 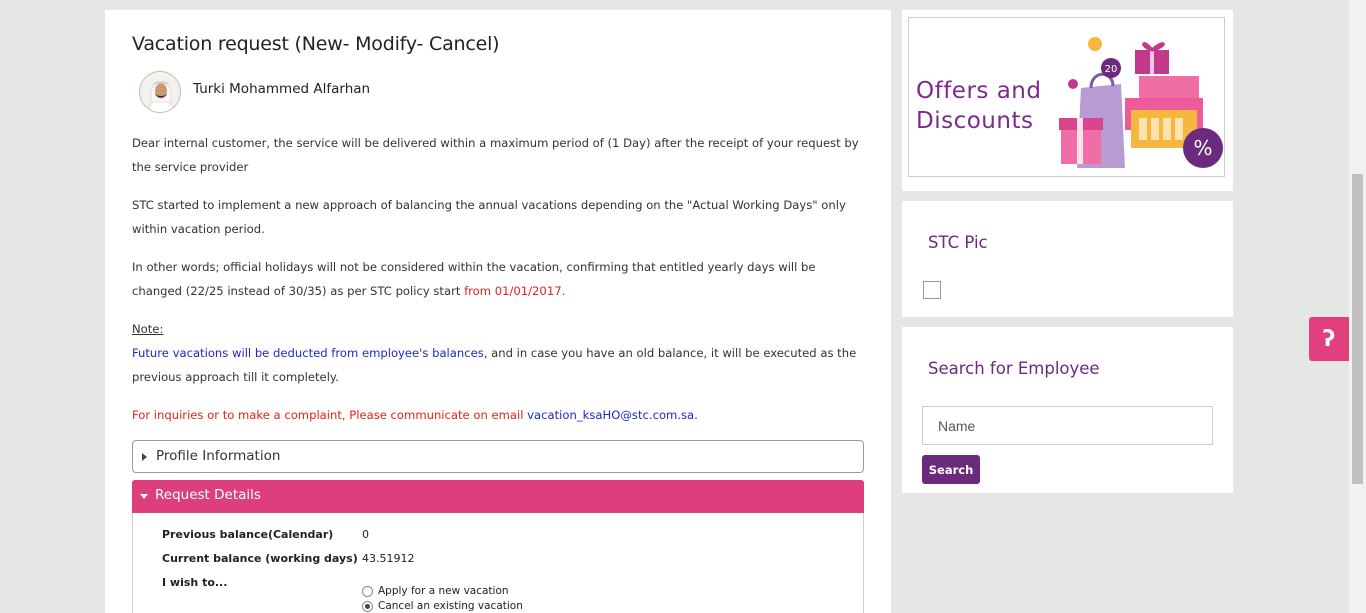 What do you see at coordinates (975, 121) in the screenshot?
I see `offers-line-2: Discounts` at bounding box center [975, 121].